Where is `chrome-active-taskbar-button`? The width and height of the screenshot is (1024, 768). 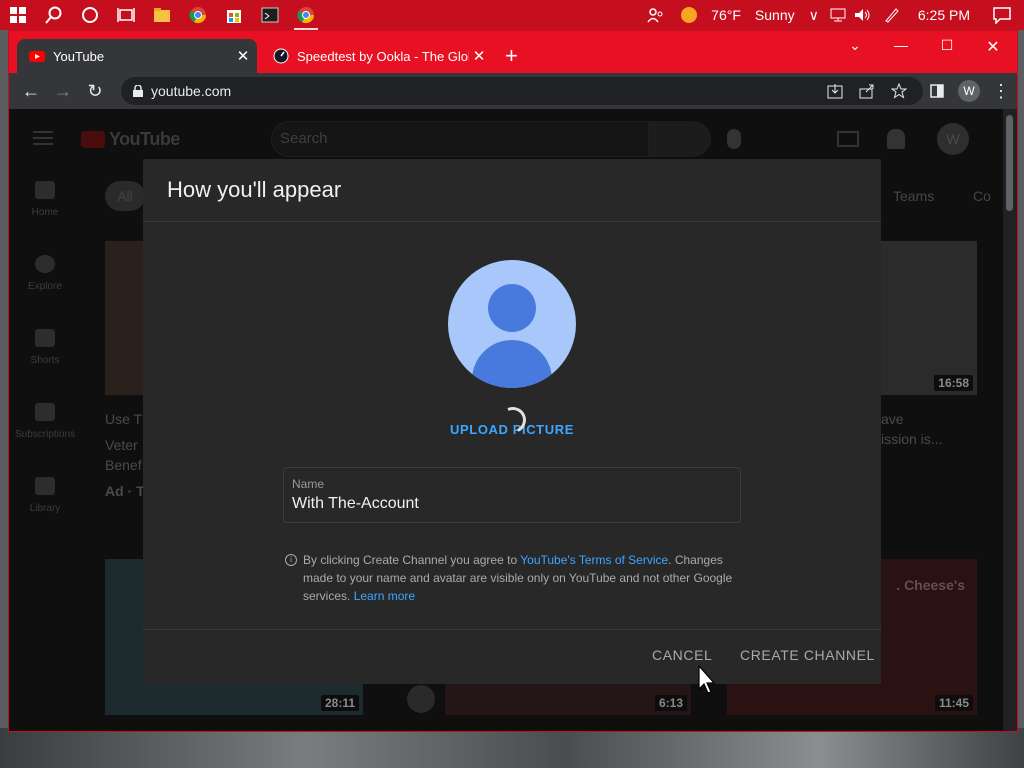
chrome-active-taskbar-button is located at coordinates (306, 15).